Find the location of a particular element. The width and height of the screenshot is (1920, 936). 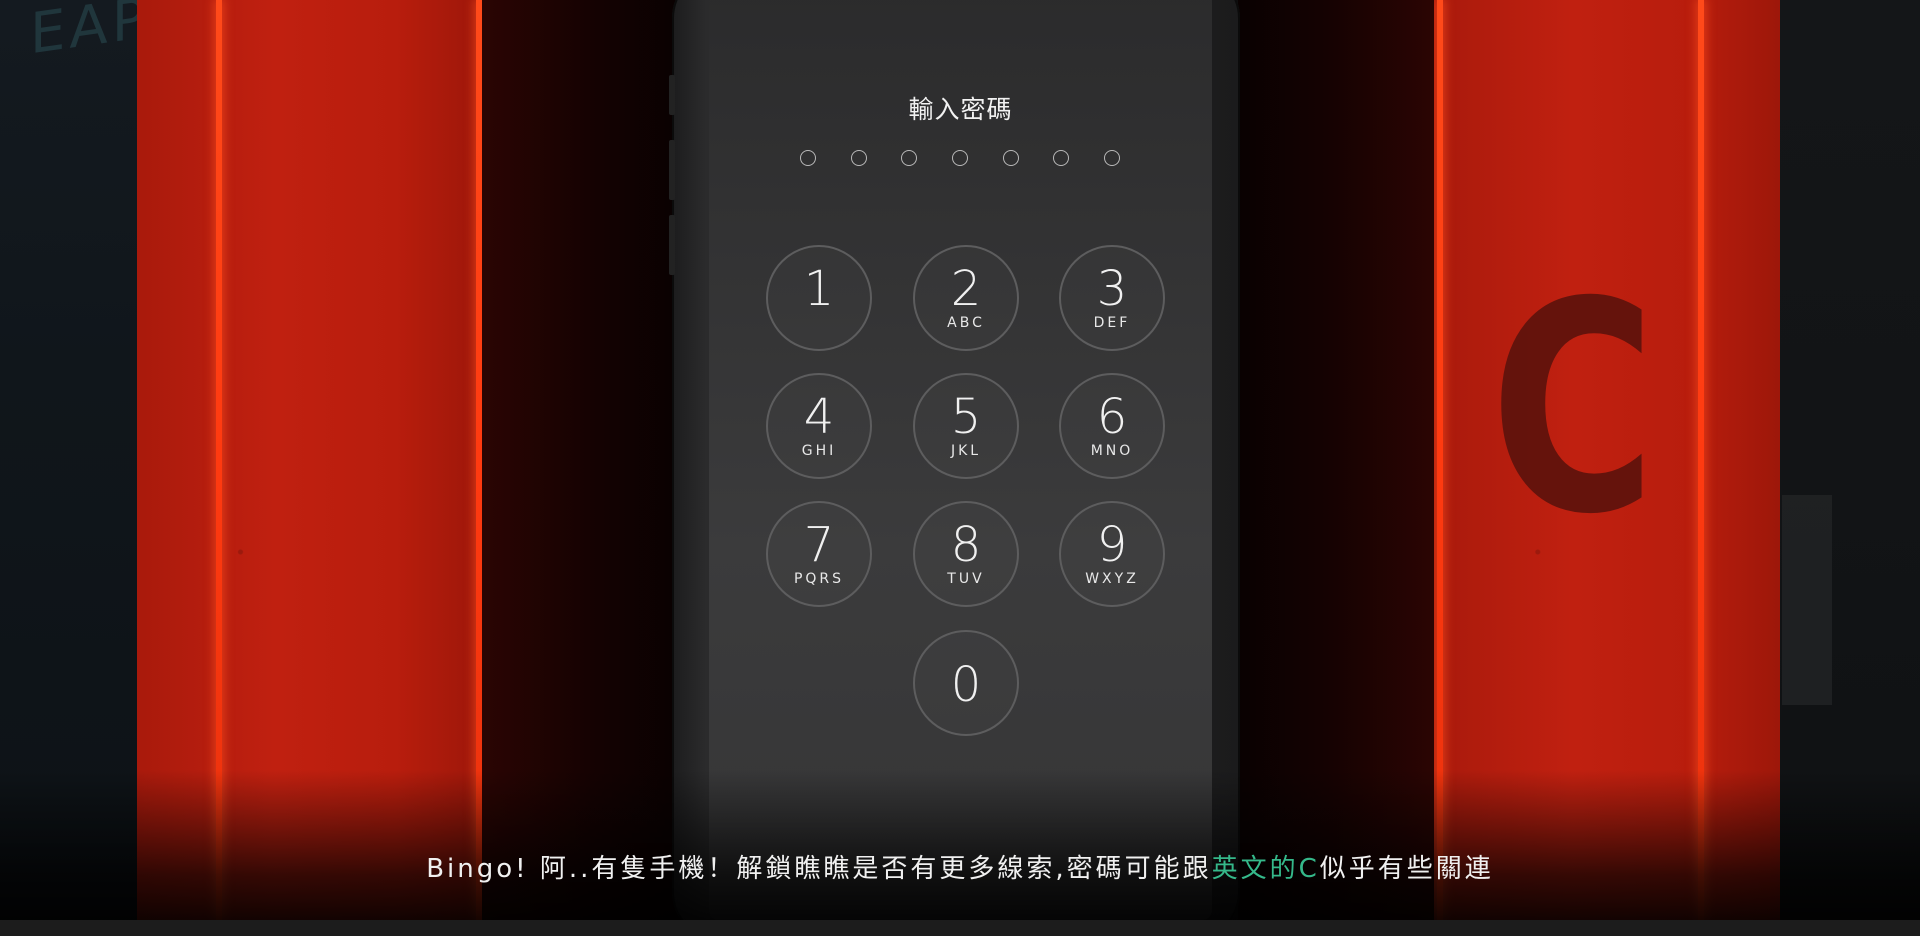

key-letters: ABC is located at coordinates (966, 323).